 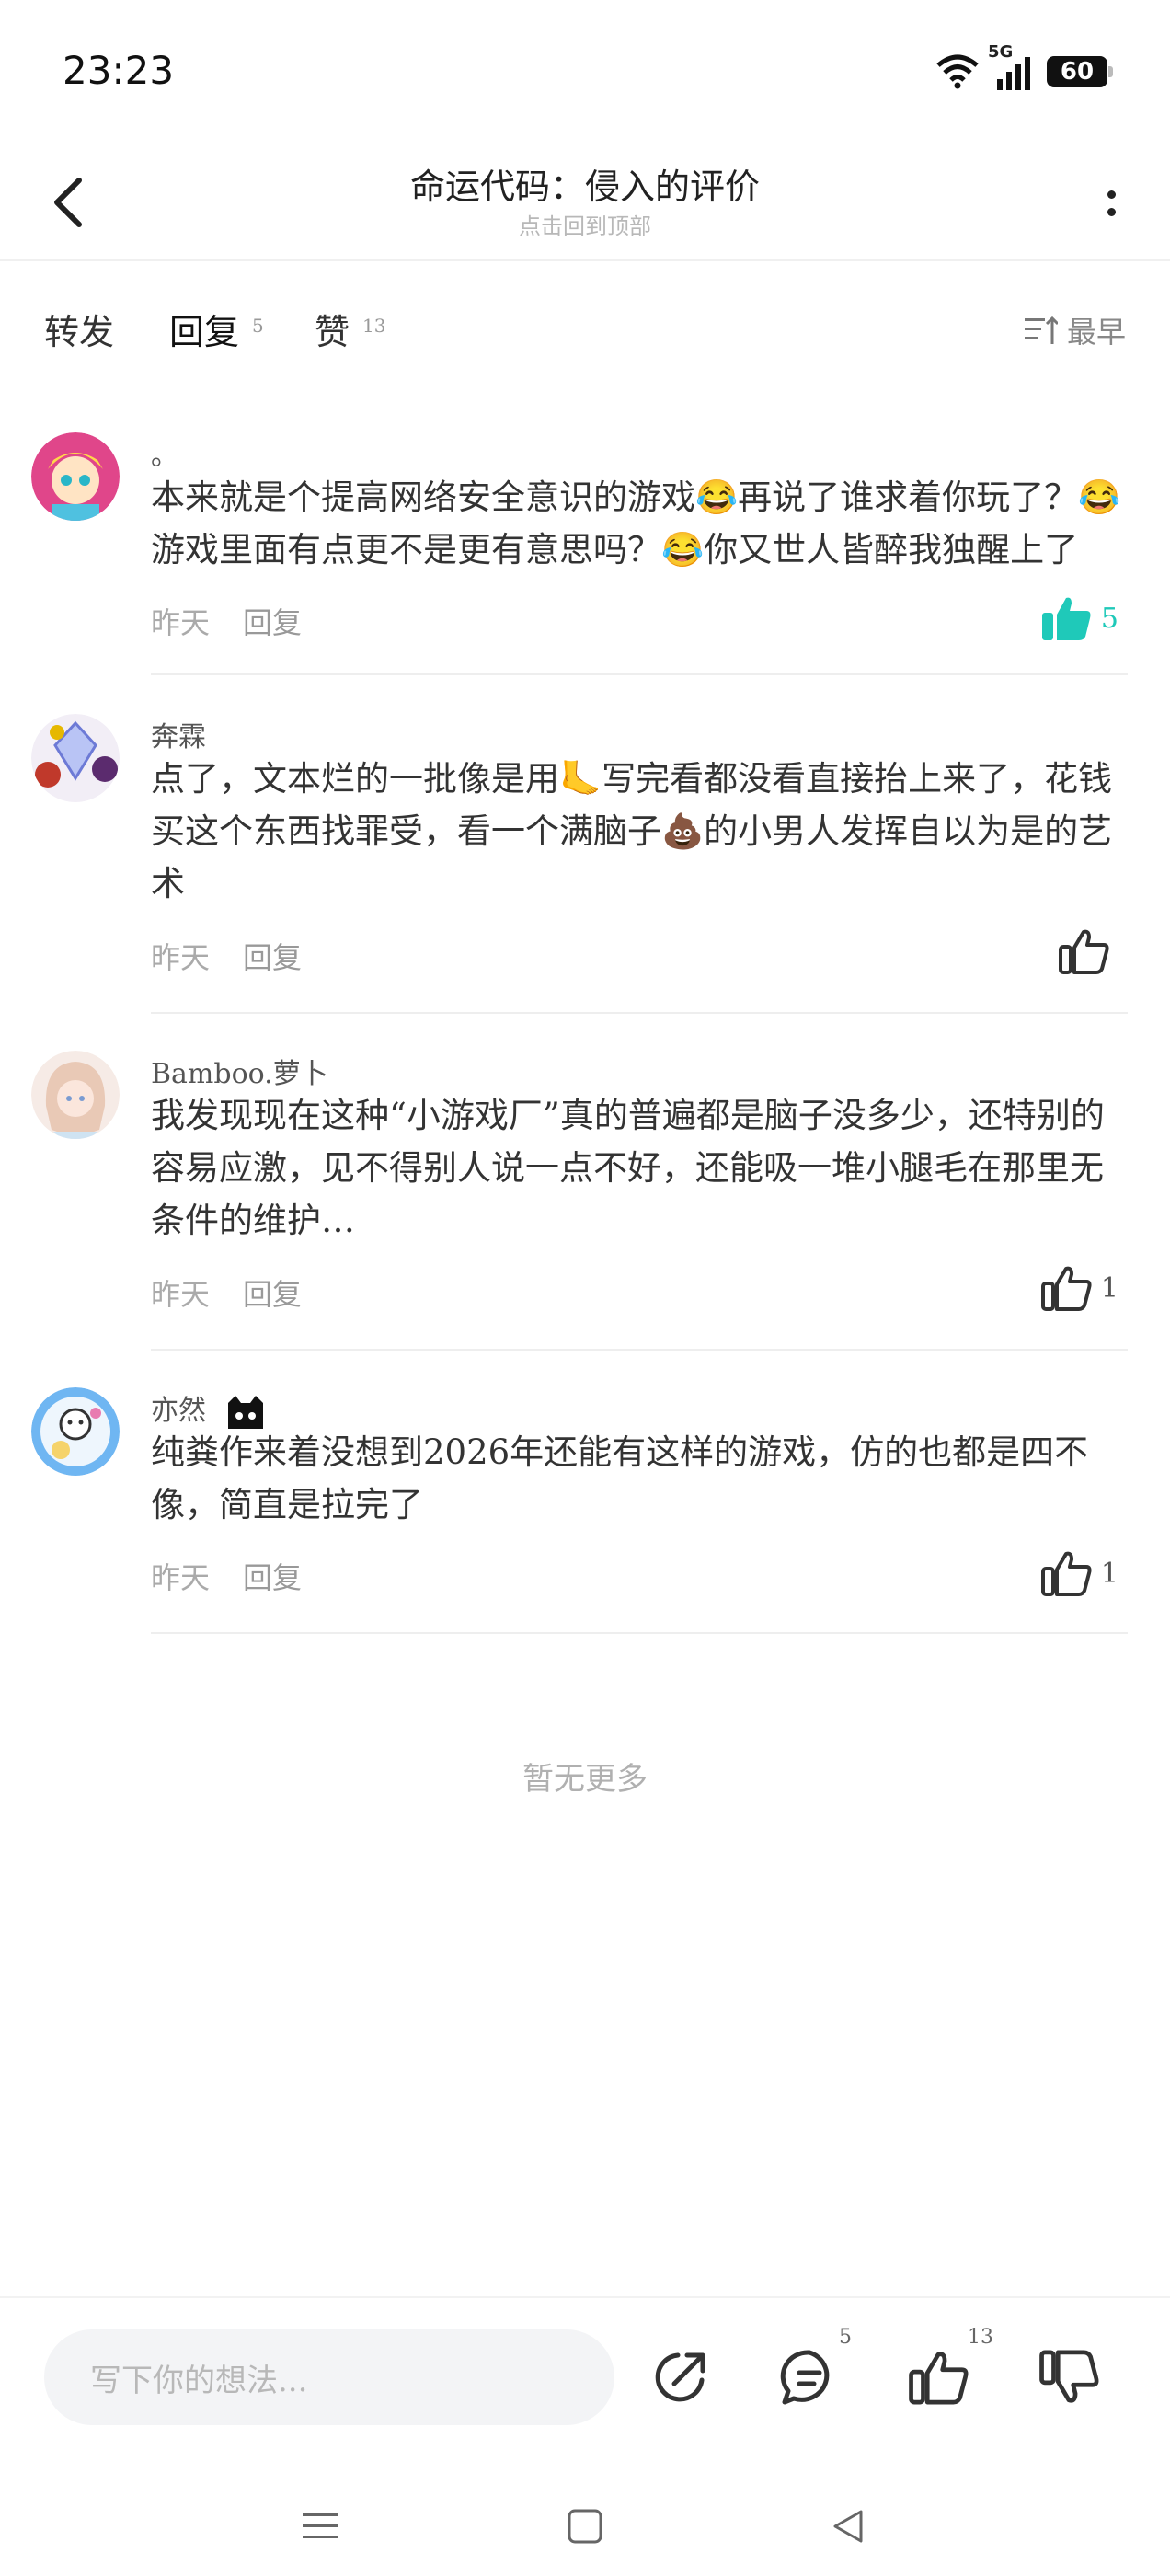 I want to click on system-nav-bar, so click(x=585, y=2519).